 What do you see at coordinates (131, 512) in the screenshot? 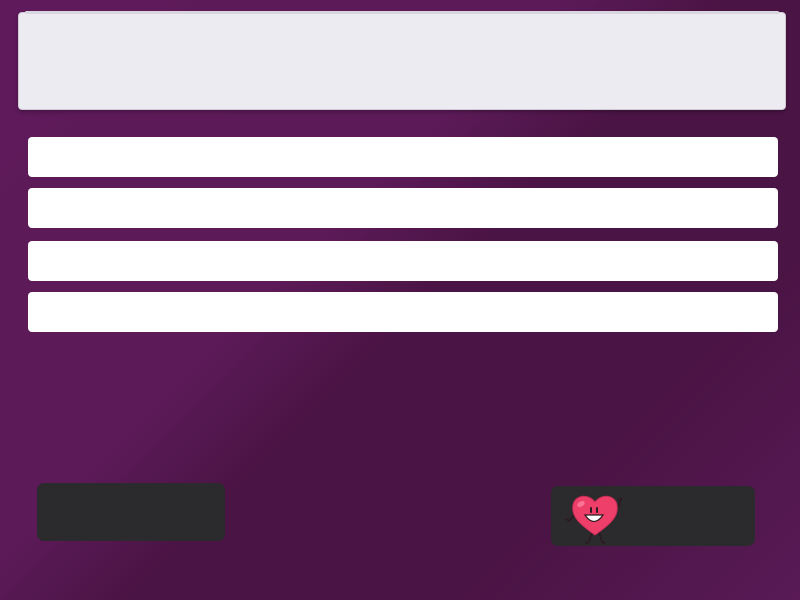
I see `left-action-button` at bounding box center [131, 512].